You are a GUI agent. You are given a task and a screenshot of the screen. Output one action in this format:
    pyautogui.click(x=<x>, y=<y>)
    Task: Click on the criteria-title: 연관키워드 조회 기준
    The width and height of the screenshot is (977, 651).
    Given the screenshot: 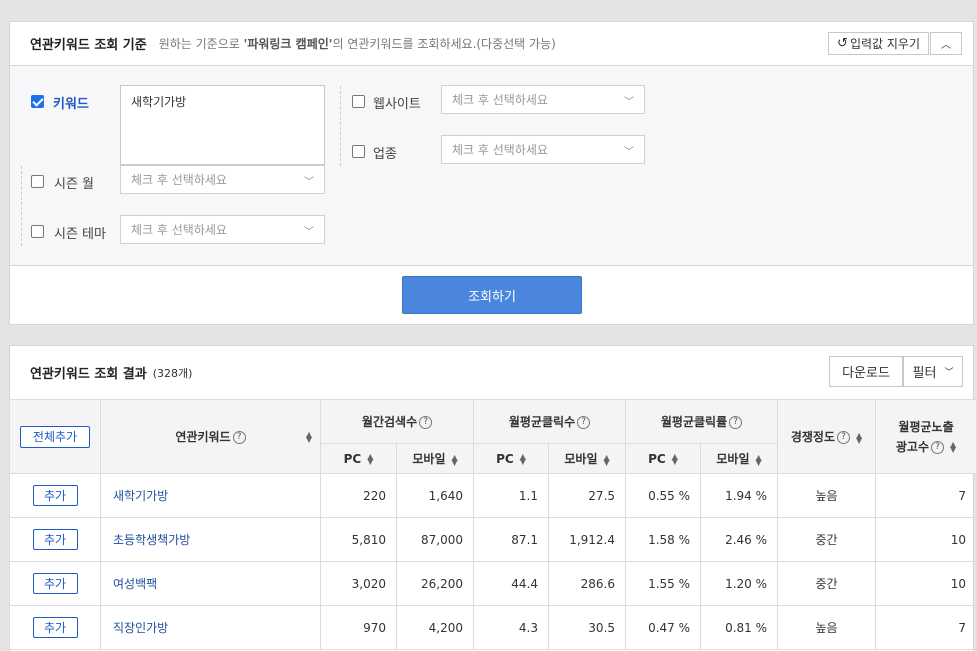 What is the action you would take?
    pyautogui.click(x=88, y=45)
    